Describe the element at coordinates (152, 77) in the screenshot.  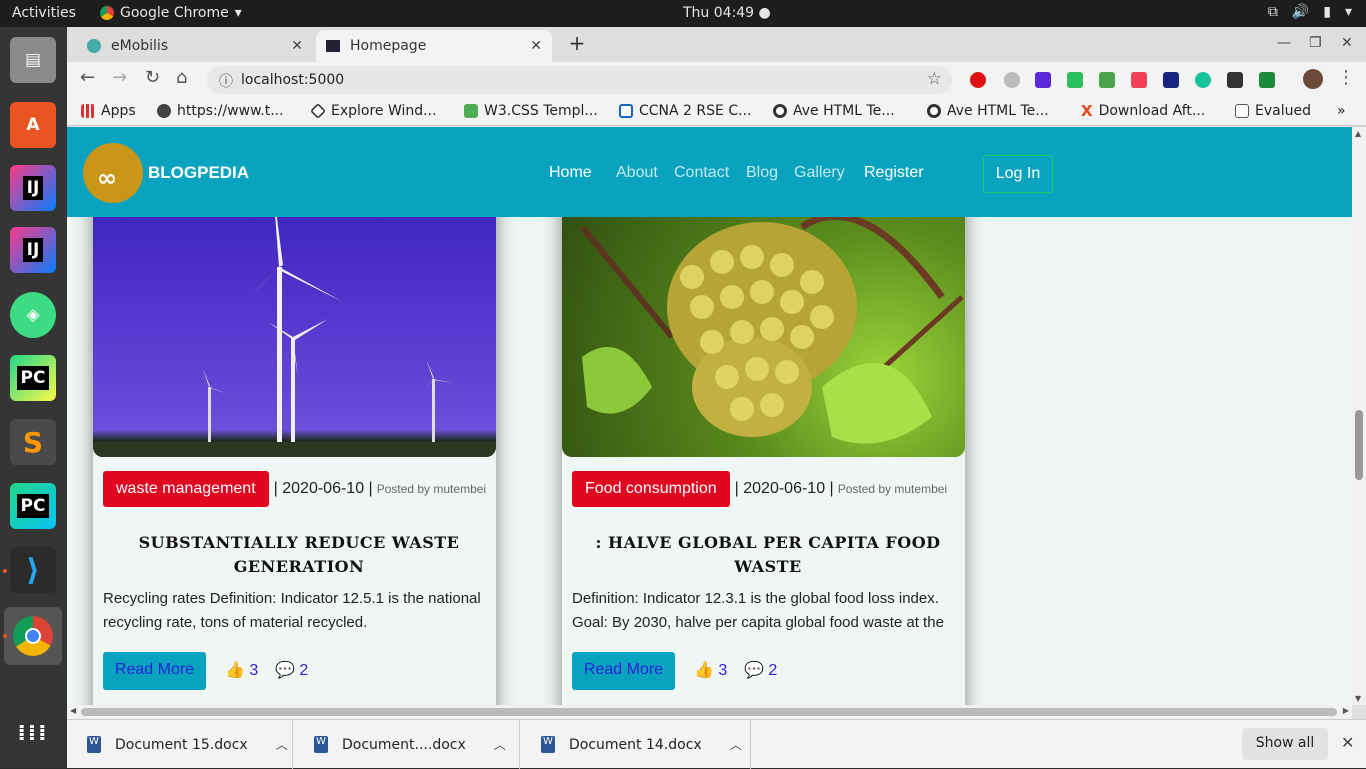
I see `reload-icon: ↻` at that location.